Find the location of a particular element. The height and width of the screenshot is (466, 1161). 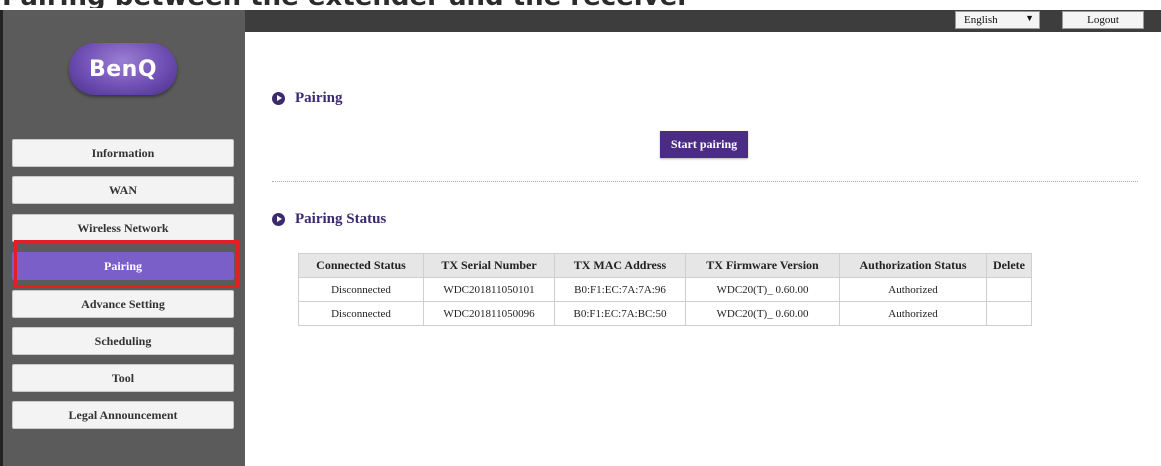

start-pairing-button: Start pairing is located at coordinates (704, 144).